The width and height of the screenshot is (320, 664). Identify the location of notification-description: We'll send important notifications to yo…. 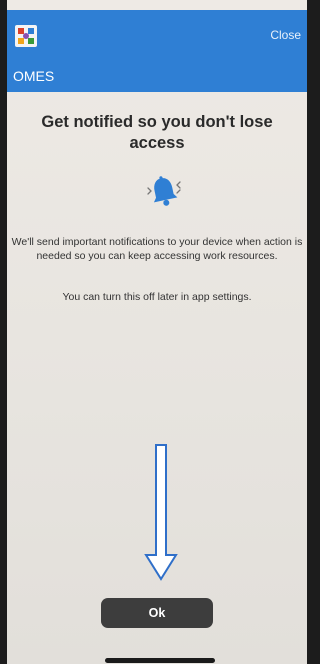
(157, 249).